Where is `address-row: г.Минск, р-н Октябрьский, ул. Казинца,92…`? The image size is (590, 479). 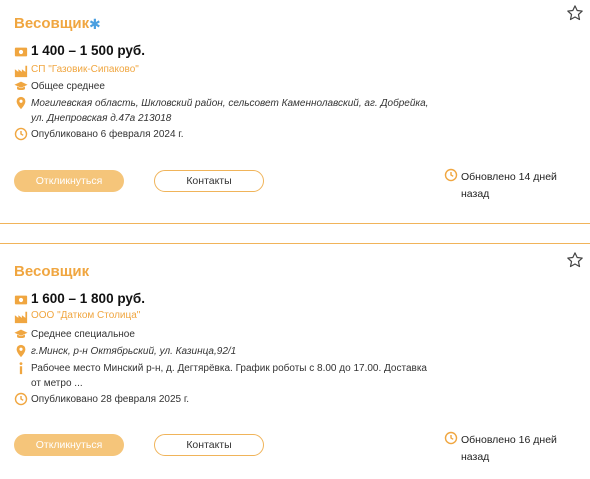 address-row: г.Минск, р-н Октябрьский, ул. Казинца,92… is located at coordinates (222, 351).